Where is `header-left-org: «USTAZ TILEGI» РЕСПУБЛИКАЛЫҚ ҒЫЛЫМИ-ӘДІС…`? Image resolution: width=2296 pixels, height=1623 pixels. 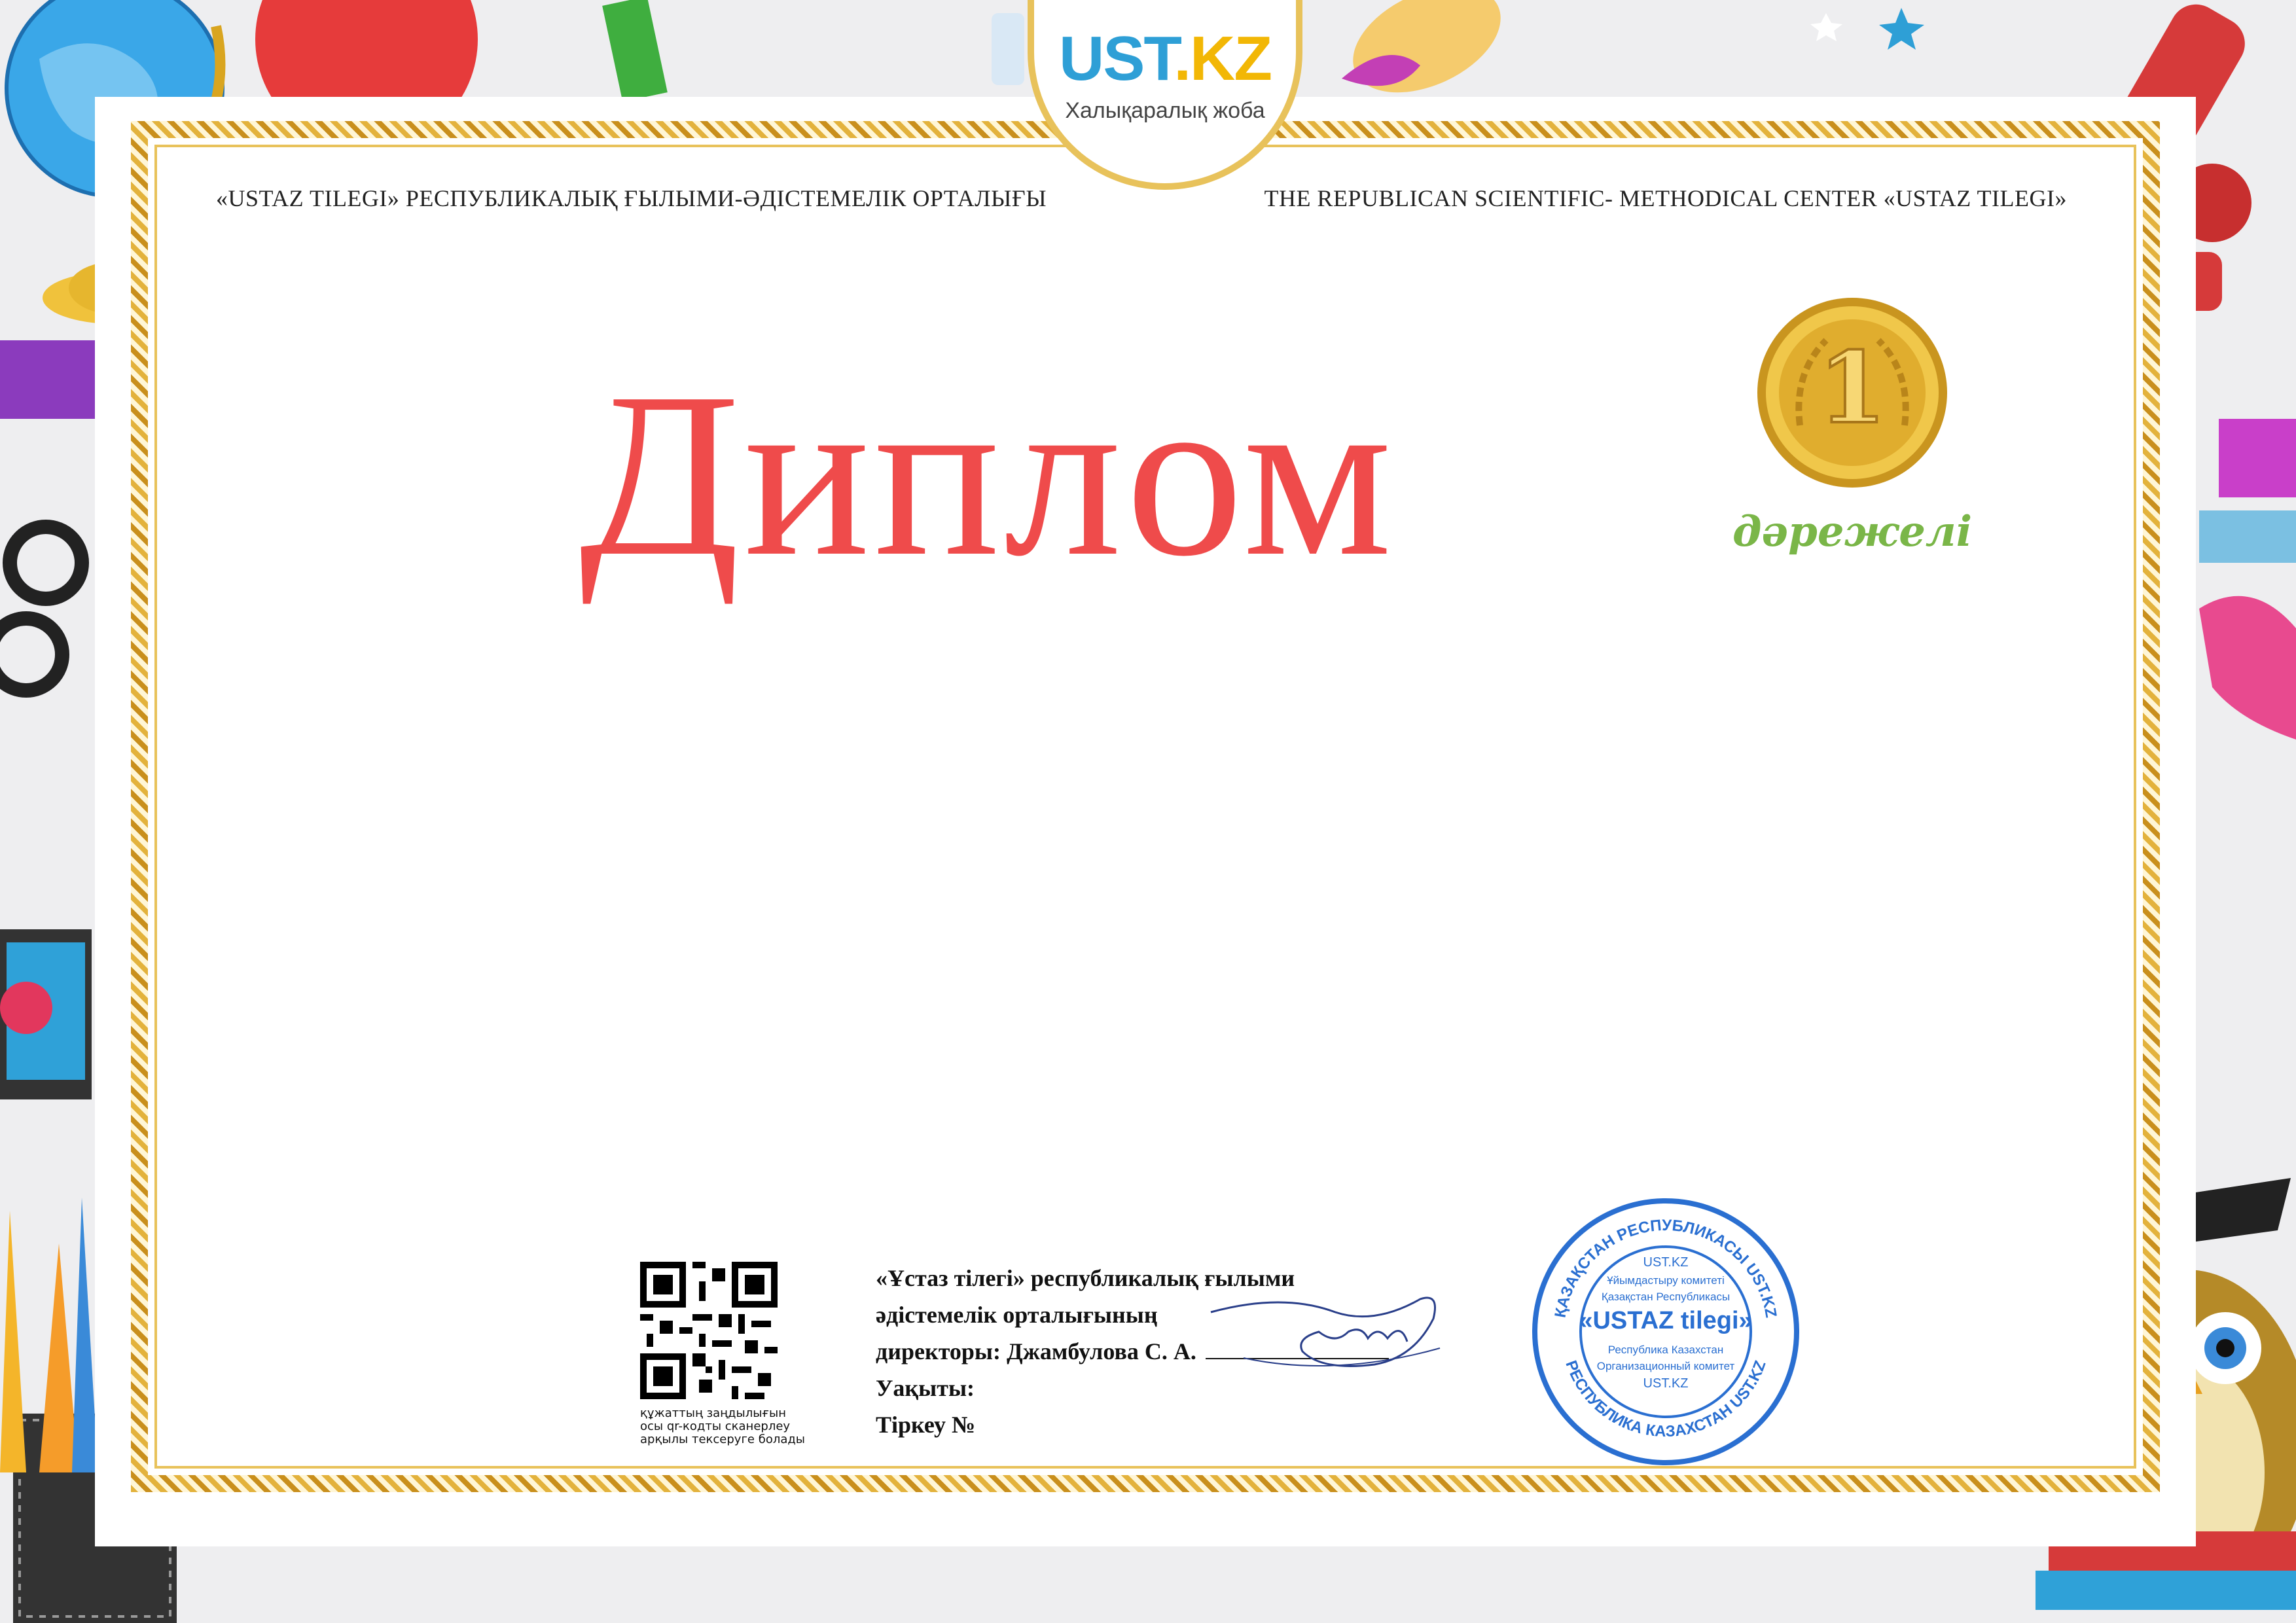 header-left-org: «USTAZ TILEGI» РЕСПУБЛИКАЛЫҚ ҒЫЛЫМИ-ӘДІС… is located at coordinates (631, 198).